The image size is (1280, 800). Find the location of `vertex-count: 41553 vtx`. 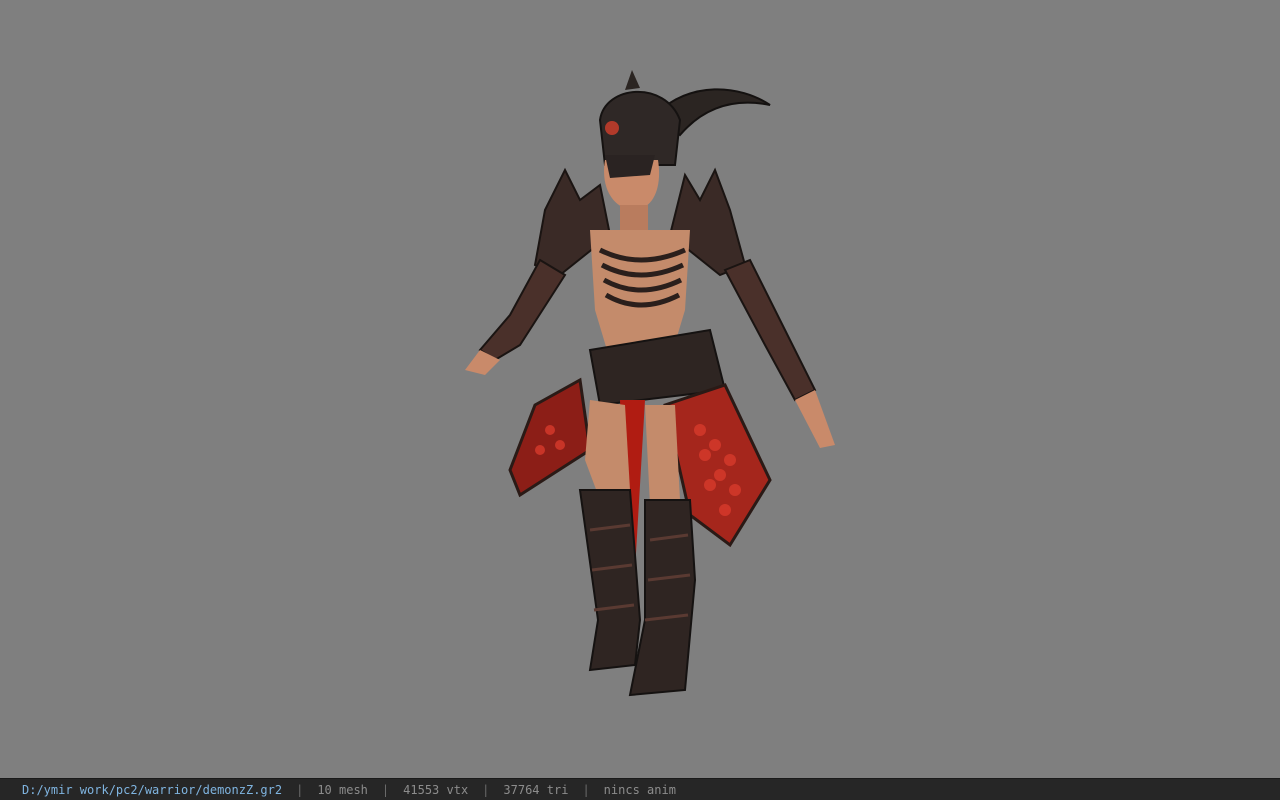

vertex-count: 41553 vtx is located at coordinates (436, 789).